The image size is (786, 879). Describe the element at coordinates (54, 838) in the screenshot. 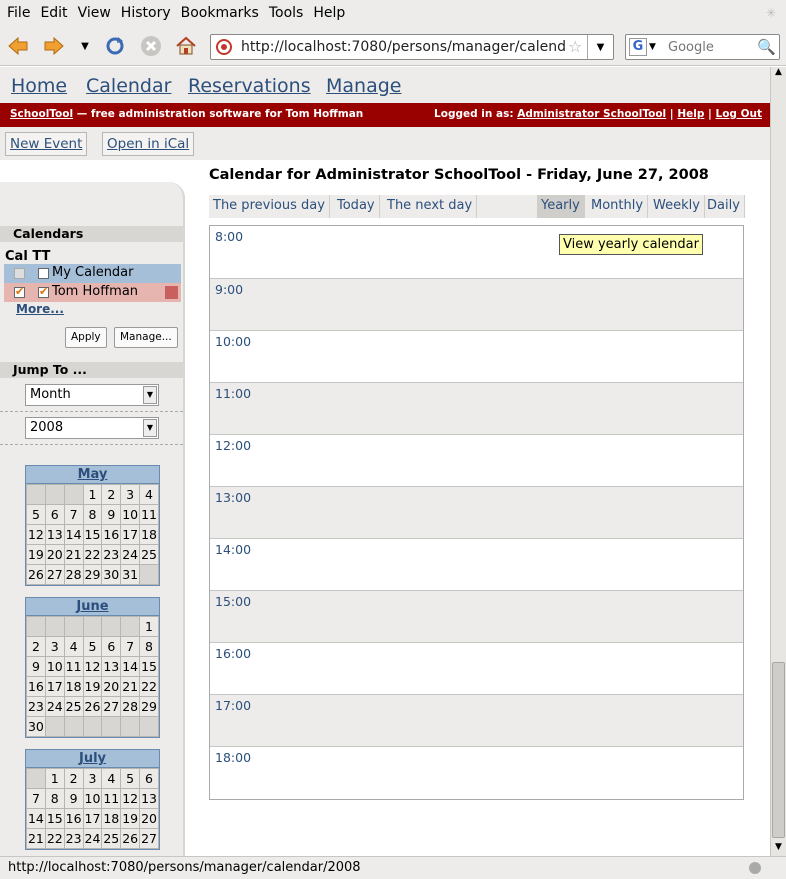

I see `minical-day: 22` at that location.